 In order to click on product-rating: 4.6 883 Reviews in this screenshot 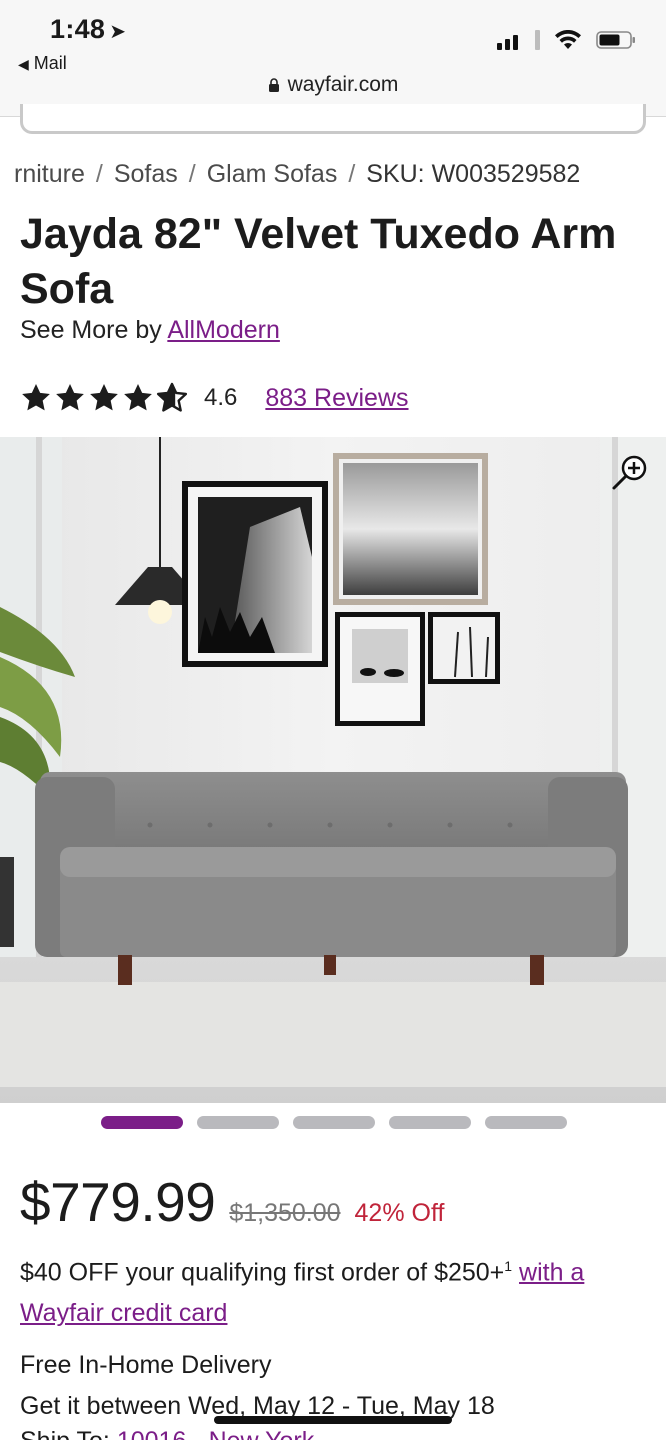, I will do `click(214, 398)`.